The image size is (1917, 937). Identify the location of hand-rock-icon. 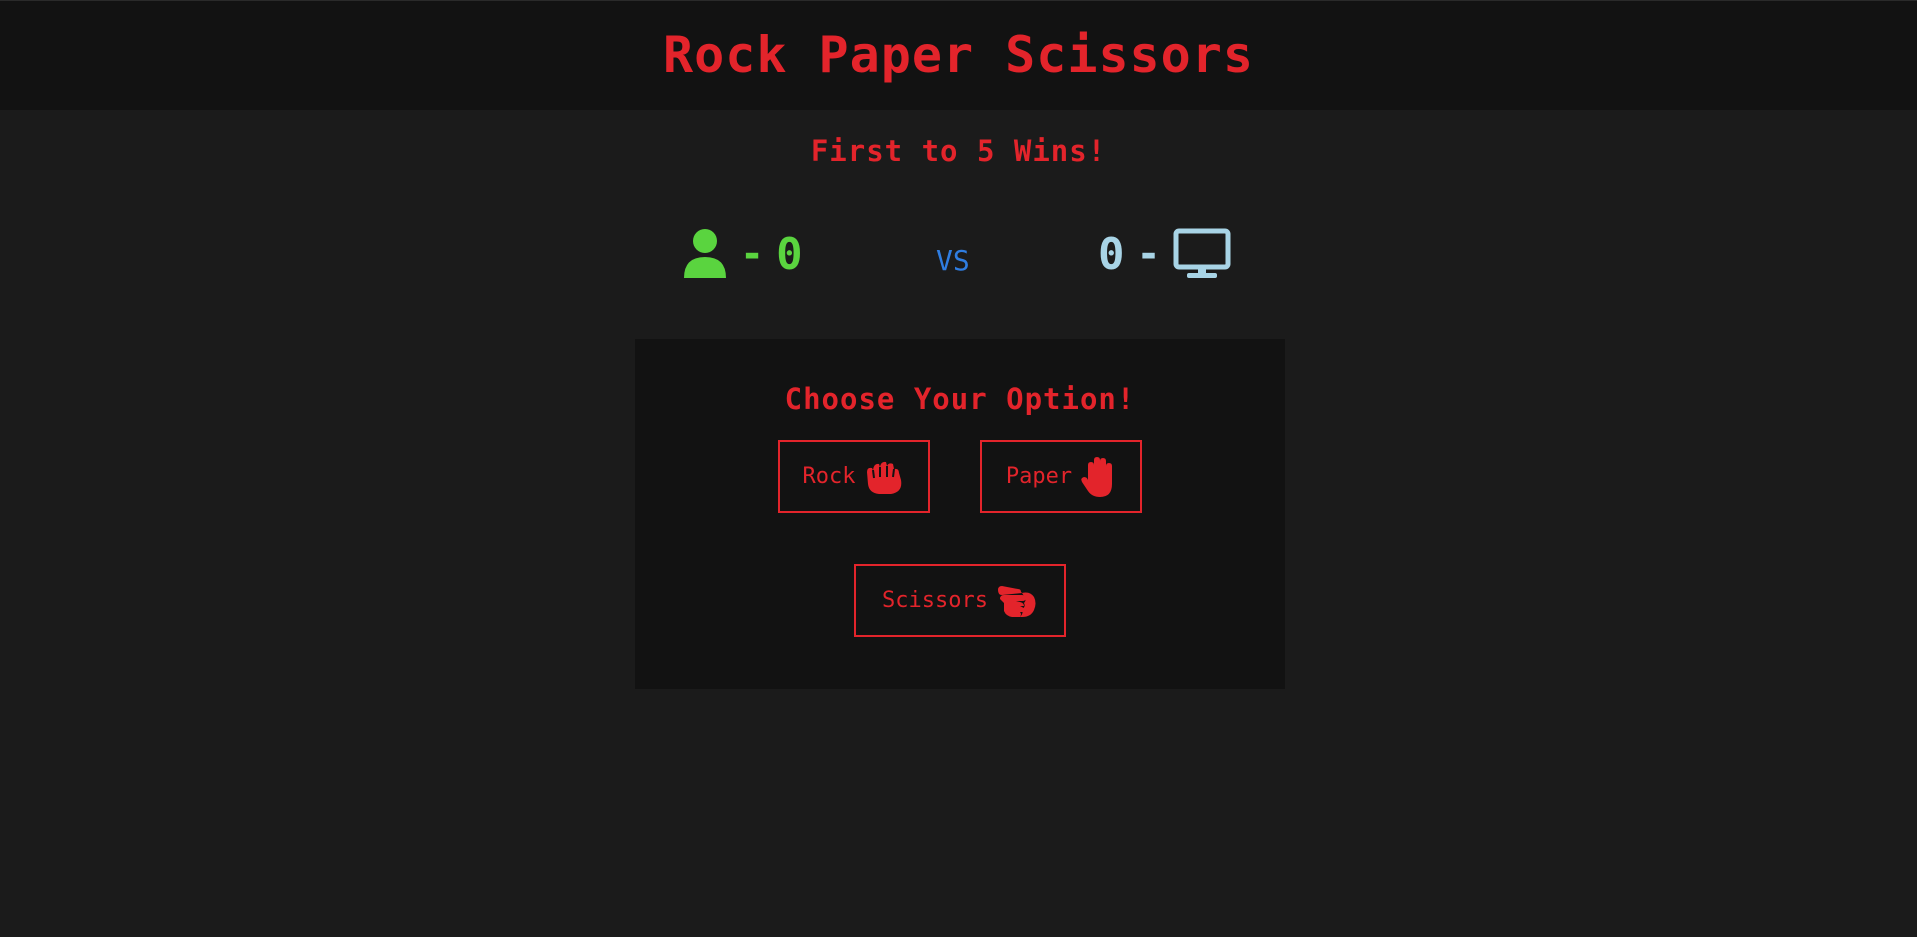
(884, 477).